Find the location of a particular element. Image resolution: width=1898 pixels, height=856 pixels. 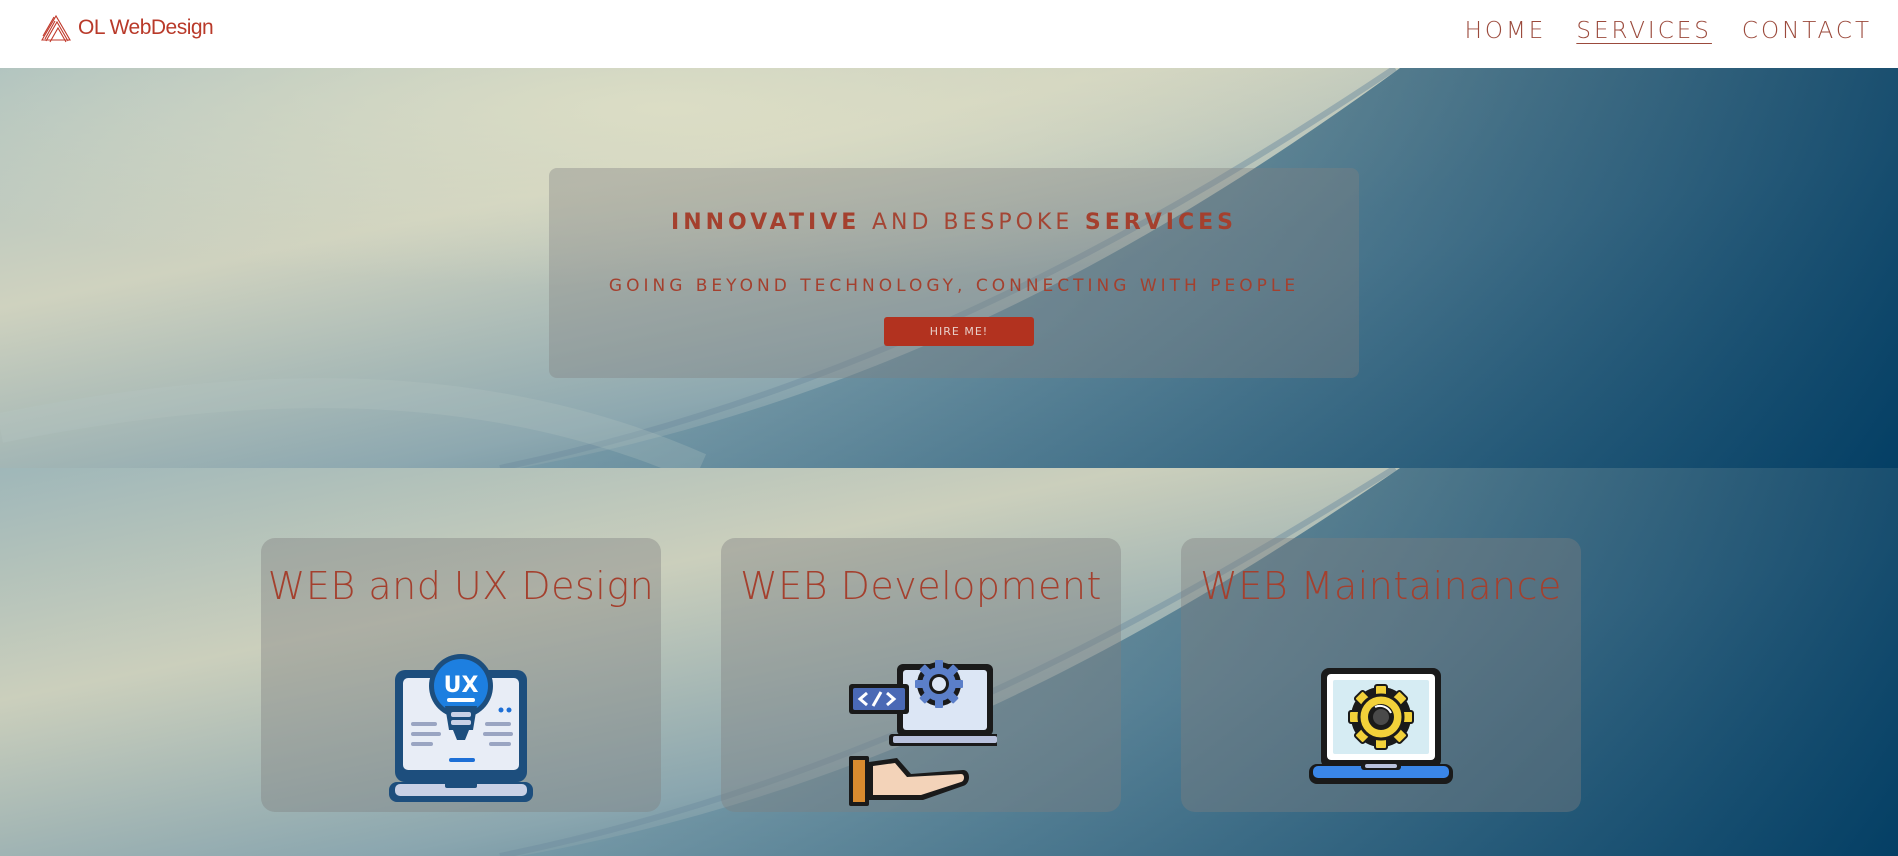

ux-icon-label: UX is located at coordinates (461, 685).